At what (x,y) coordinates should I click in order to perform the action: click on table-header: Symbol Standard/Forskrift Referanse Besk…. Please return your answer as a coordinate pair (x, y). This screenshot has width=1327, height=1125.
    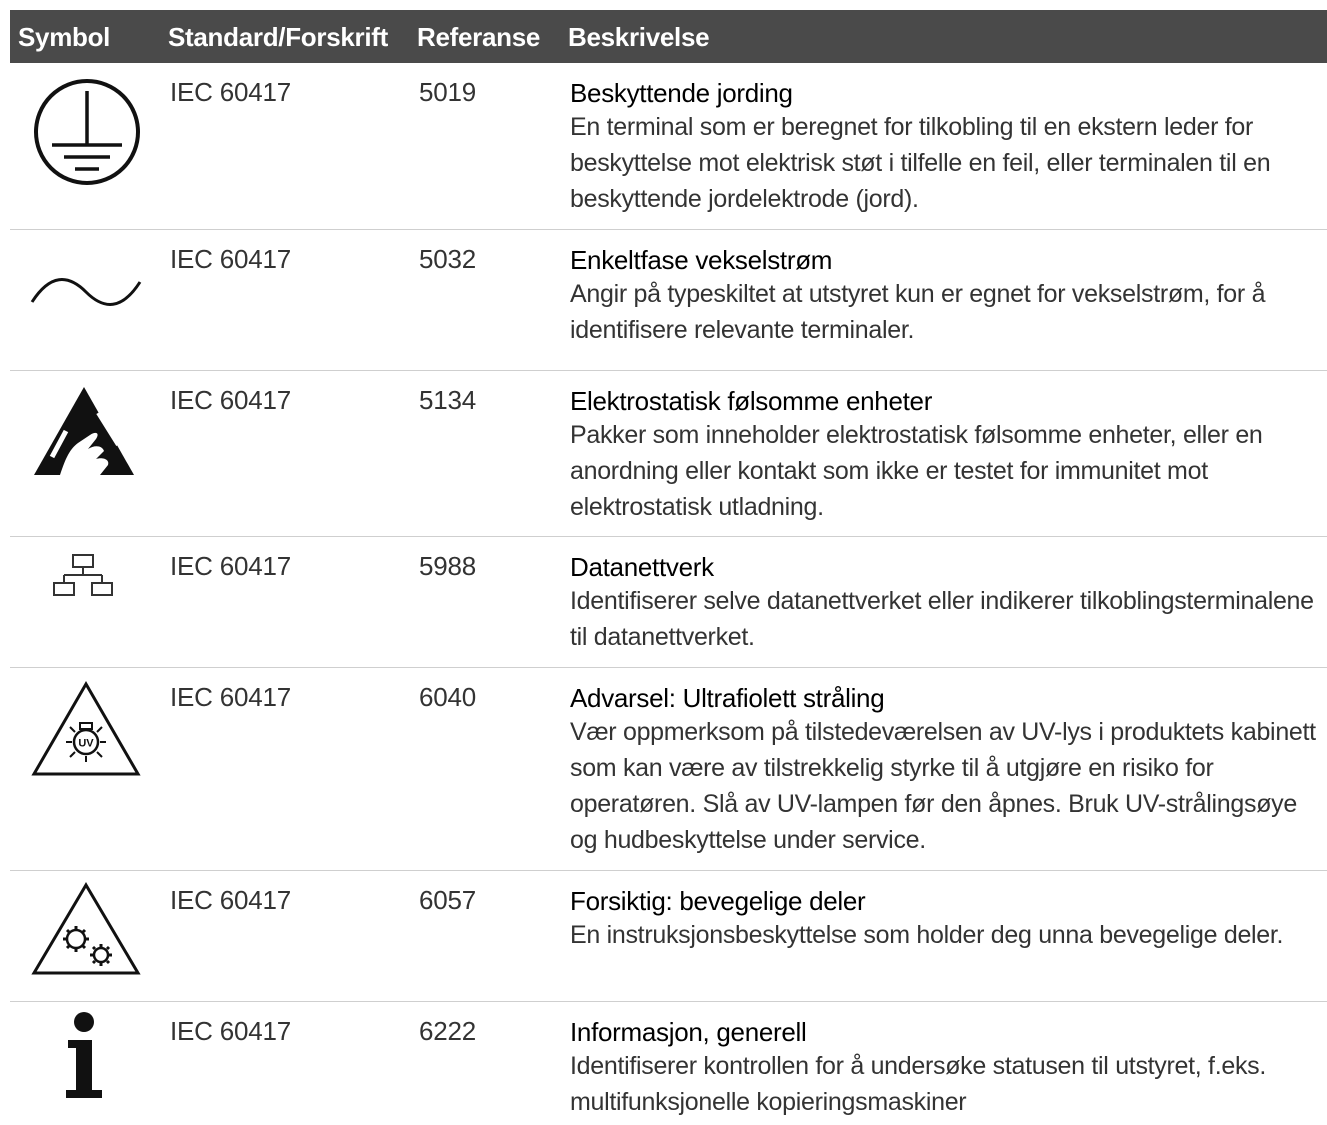
    Looking at the image, I should click on (668, 36).